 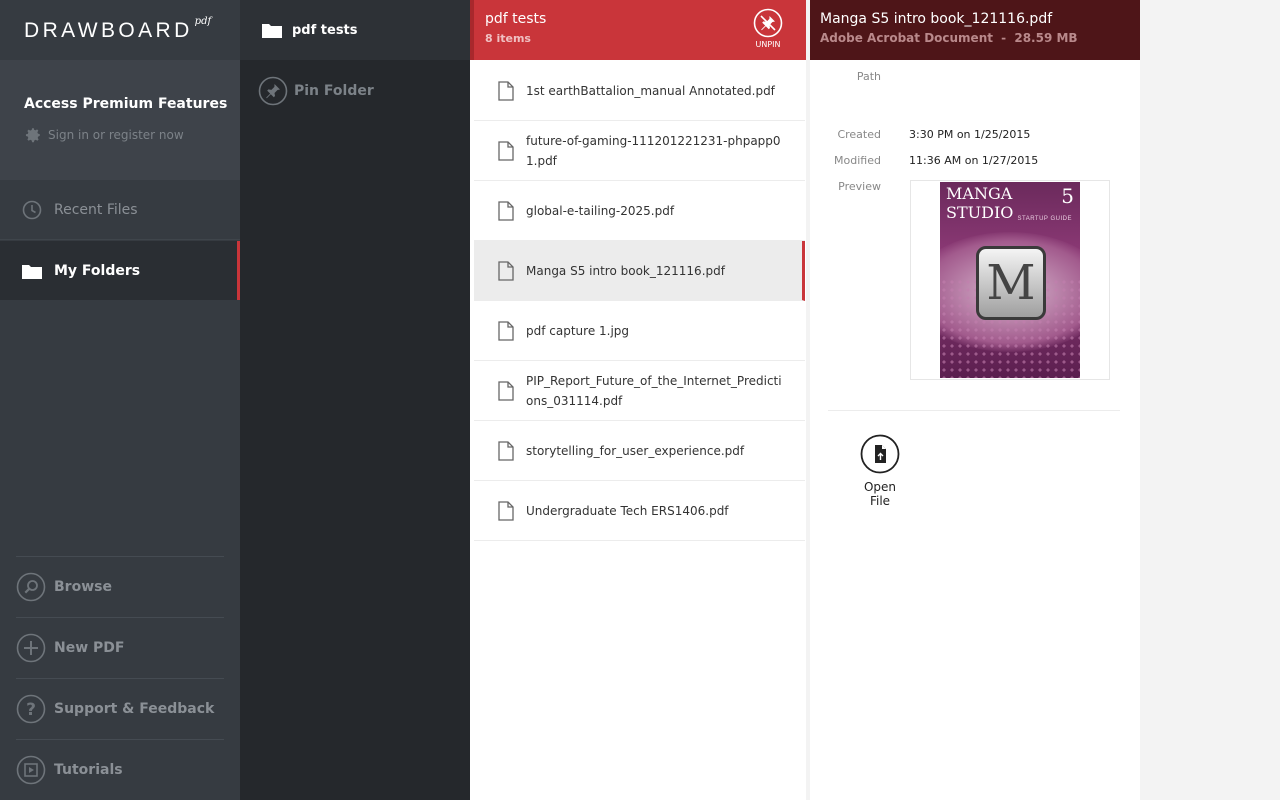 I want to click on unpin-button: UNPIN, so click(x=768, y=28).